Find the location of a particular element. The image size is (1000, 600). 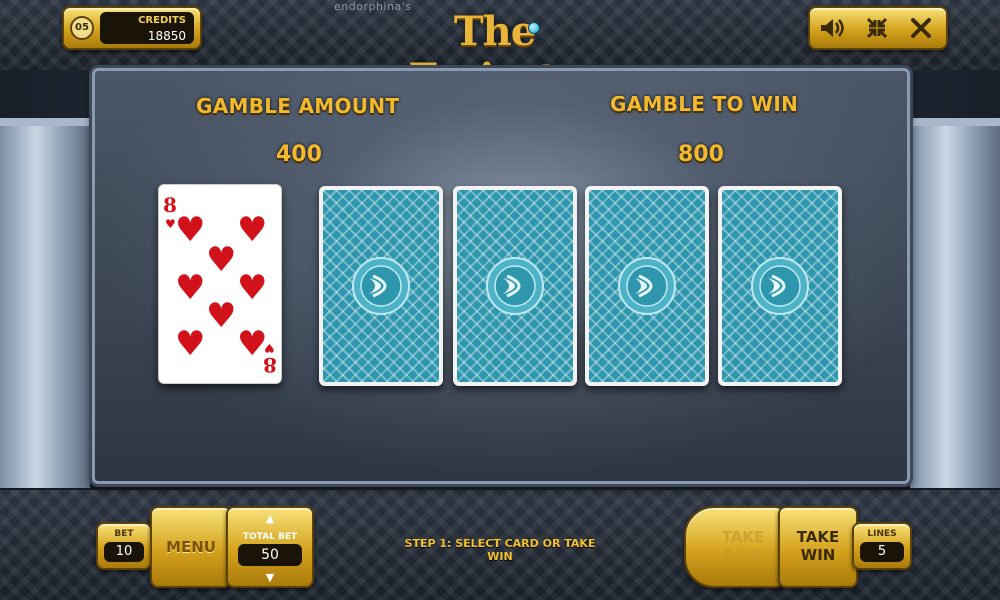

close-icon is located at coordinates (921, 28).